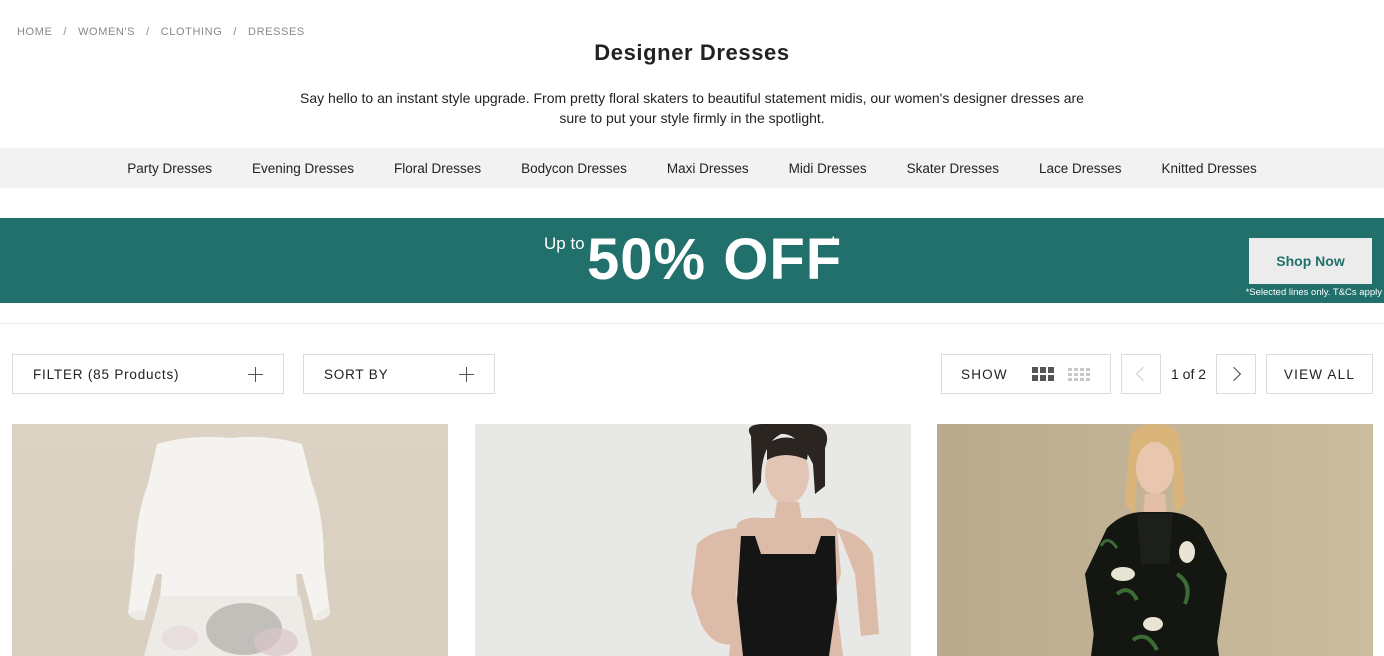 The width and height of the screenshot is (1384, 656). I want to click on category-link-maxi: Maxi Dresses, so click(708, 168).